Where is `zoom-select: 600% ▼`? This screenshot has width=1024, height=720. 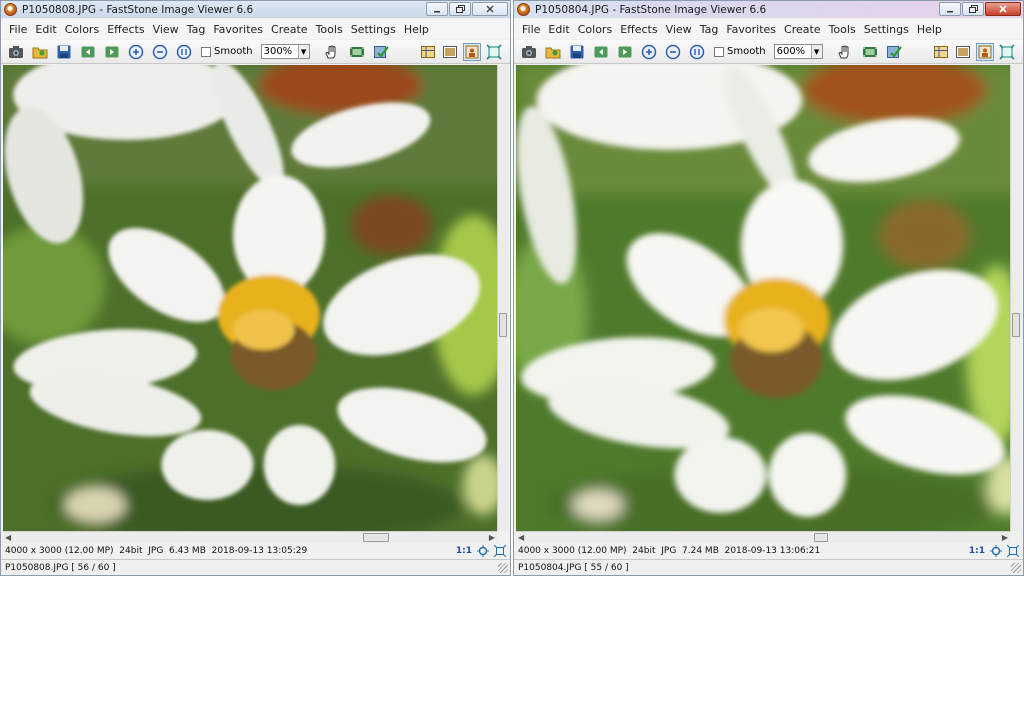
zoom-select: 600% ▼ is located at coordinates (798, 51).